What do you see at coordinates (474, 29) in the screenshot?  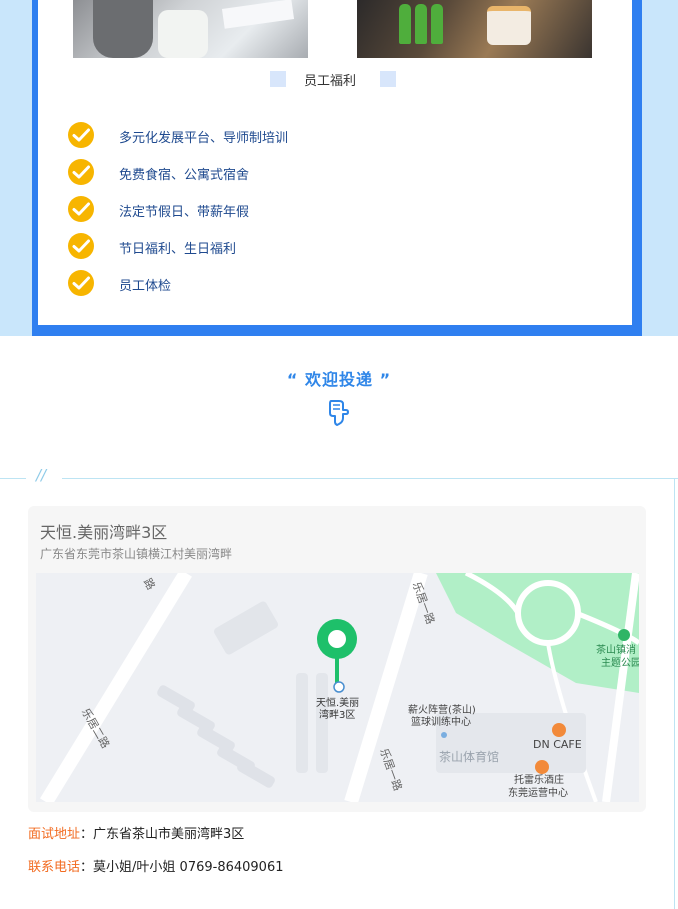 I see `birthday-photo-right` at bounding box center [474, 29].